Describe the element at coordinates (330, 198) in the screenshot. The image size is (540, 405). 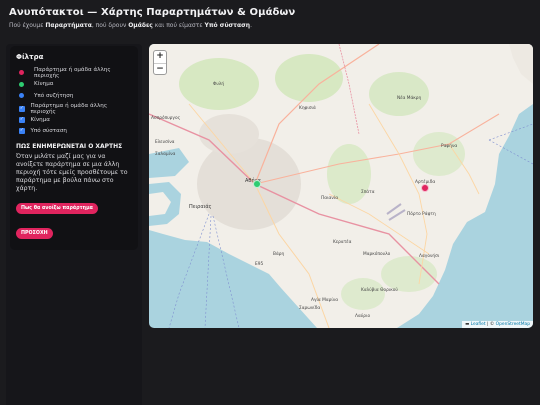
I see `map-label-paiania: Παιανία` at that location.